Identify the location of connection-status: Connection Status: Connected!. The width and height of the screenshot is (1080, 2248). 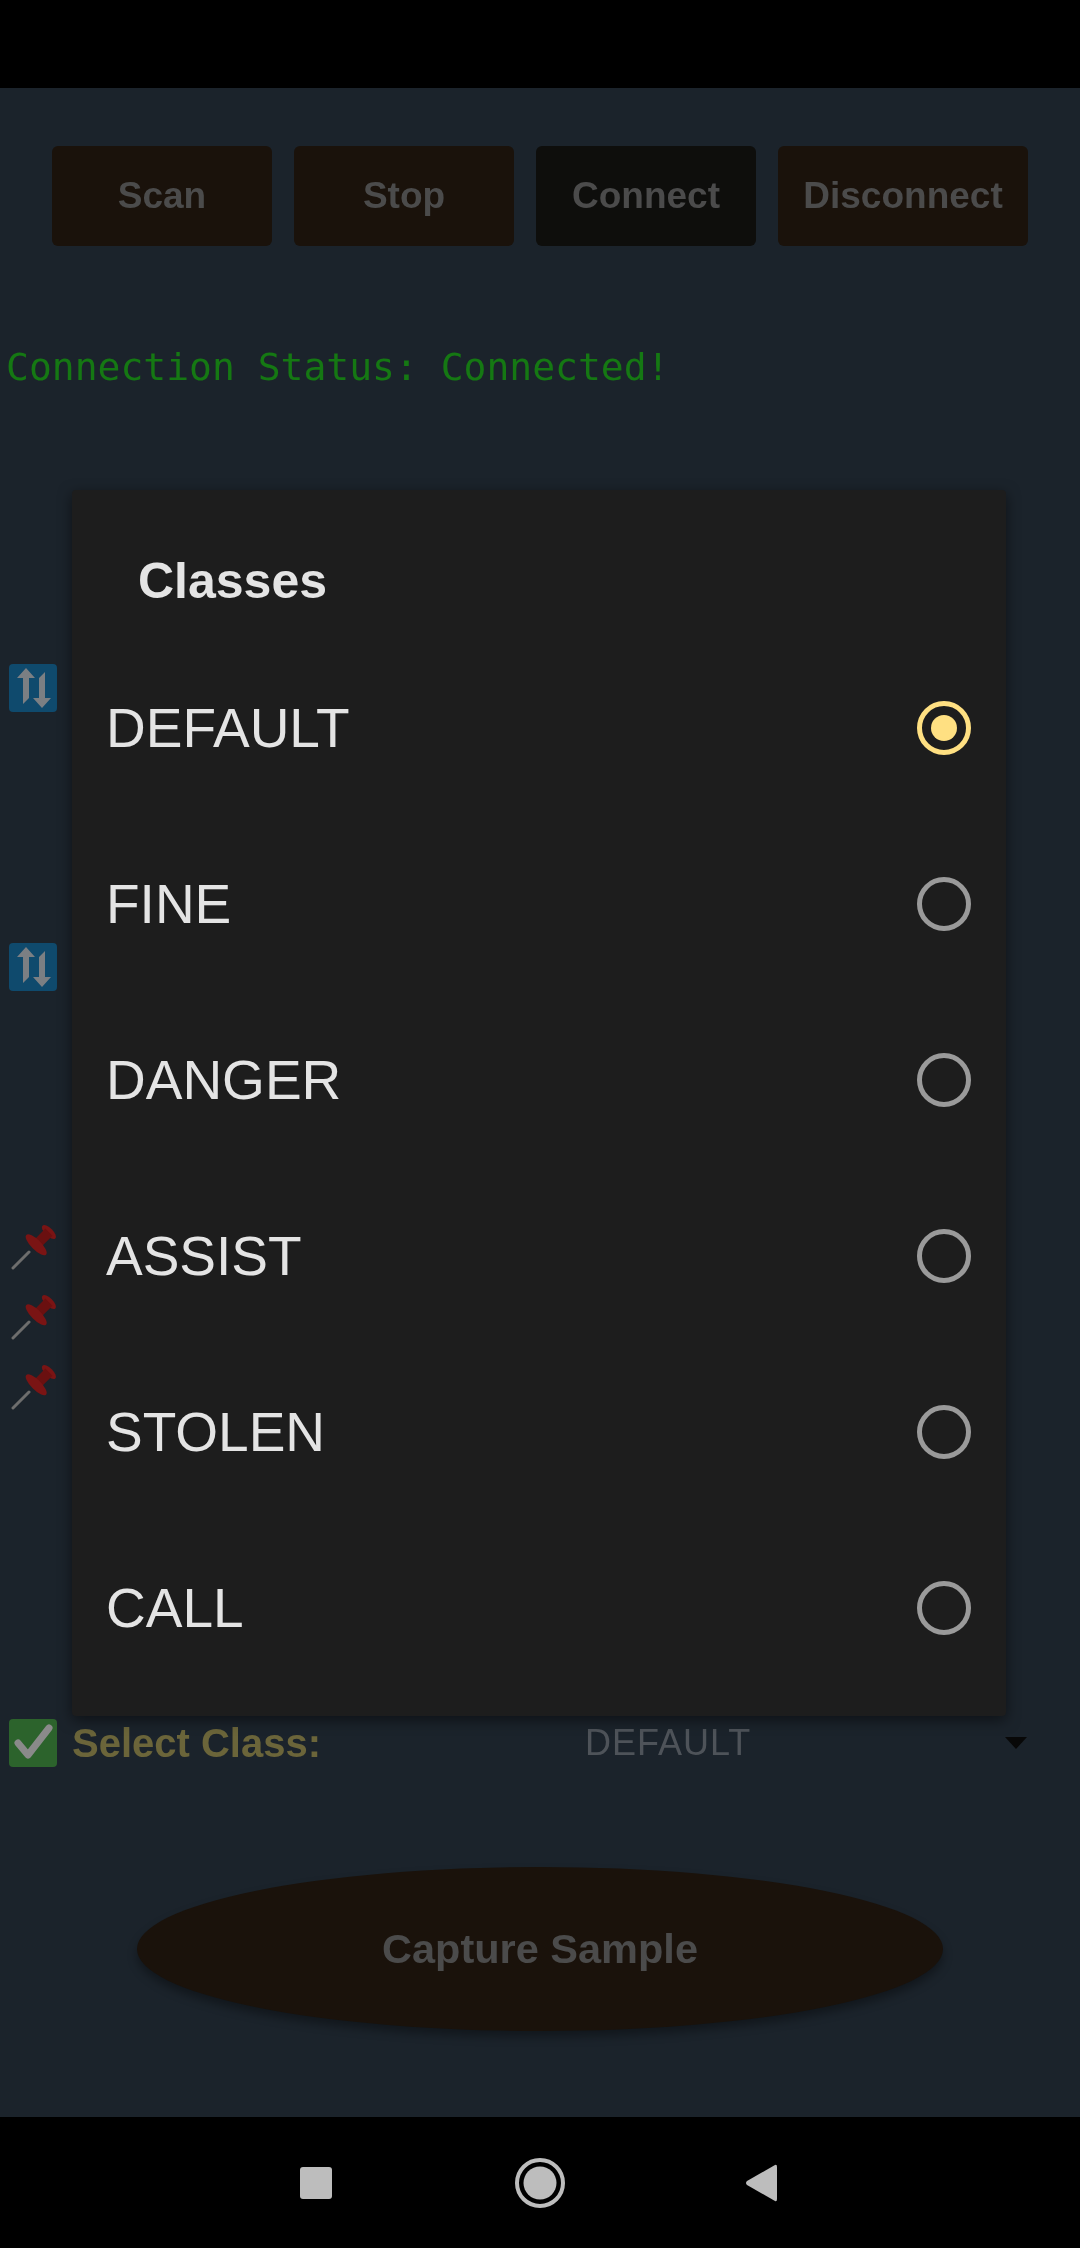
(338, 367).